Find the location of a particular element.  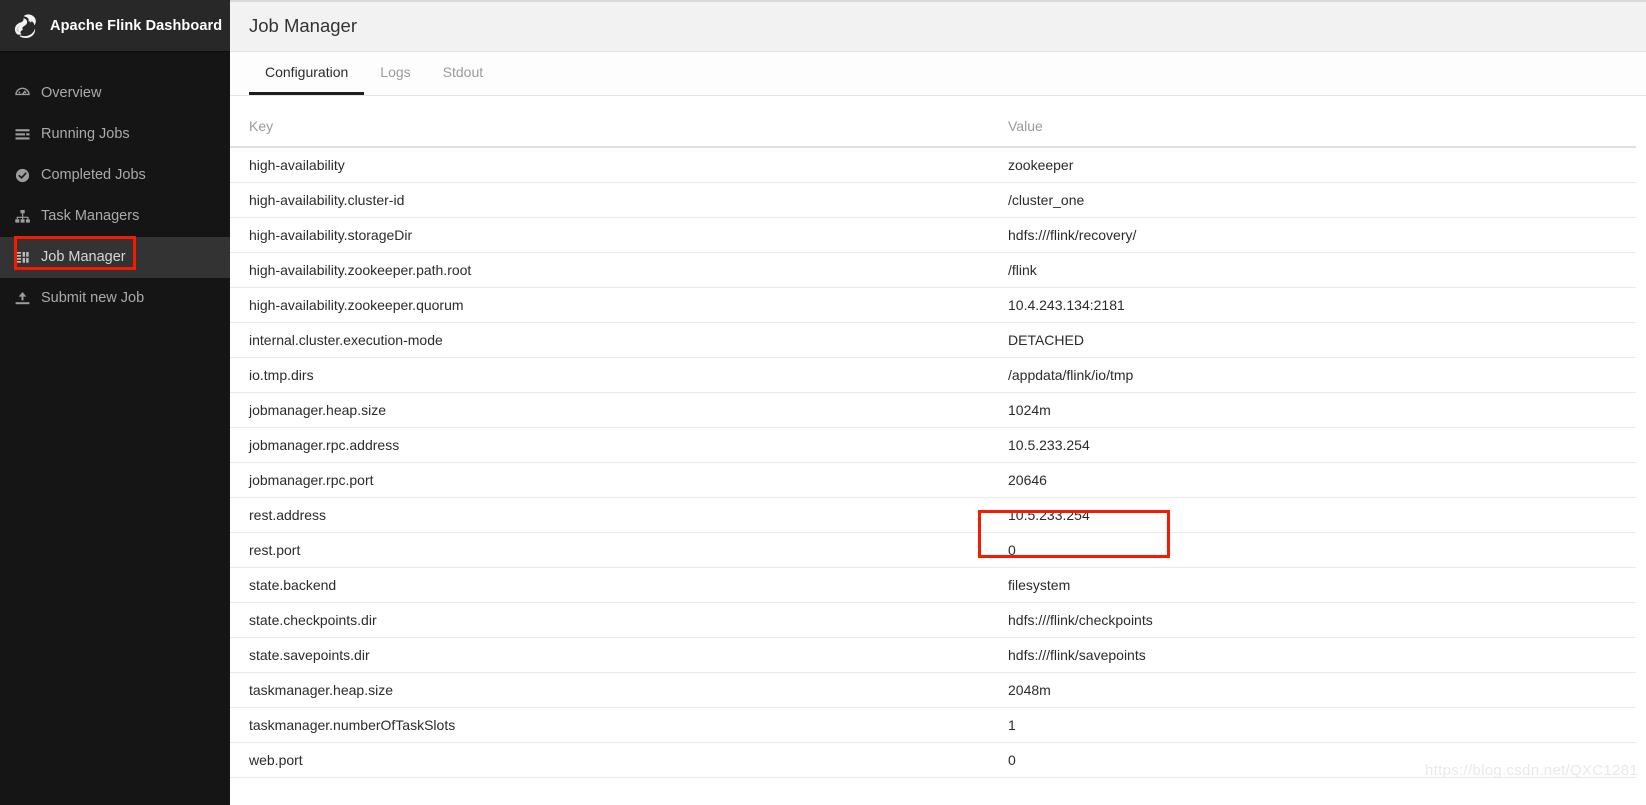

cell-value: DETACHED is located at coordinates (1315, 340).